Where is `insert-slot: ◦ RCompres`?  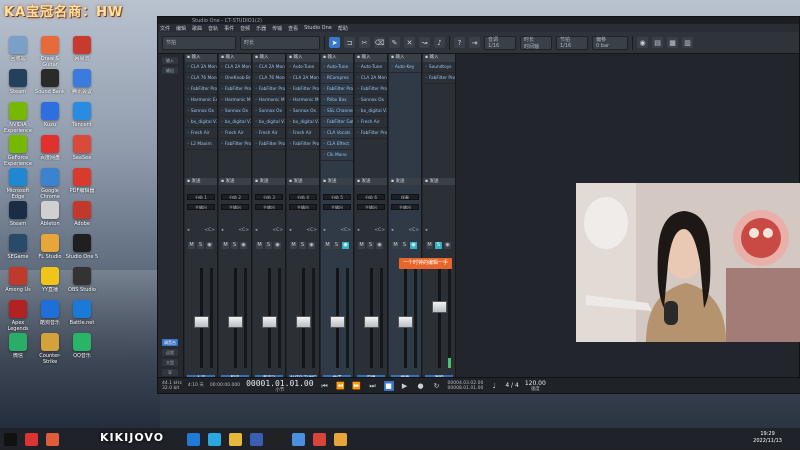
insert-slot: ◦ RCompres is located at coordinates (337, 78).